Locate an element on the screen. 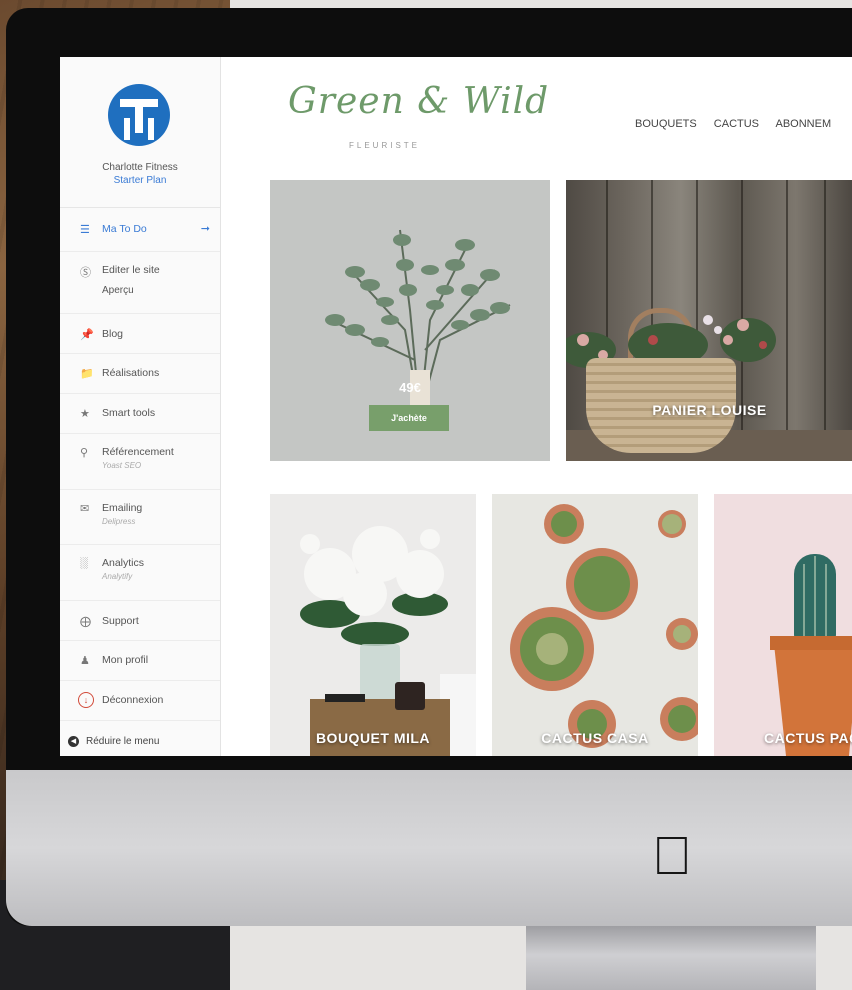 This screenshot has height=990, width=852. pin-icon: 📌 is located at coordinates (87, 335).